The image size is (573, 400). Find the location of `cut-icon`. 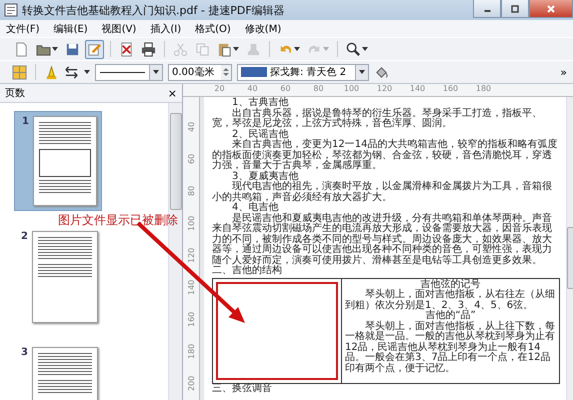

cut-icon is located at coordinates (180, 49).